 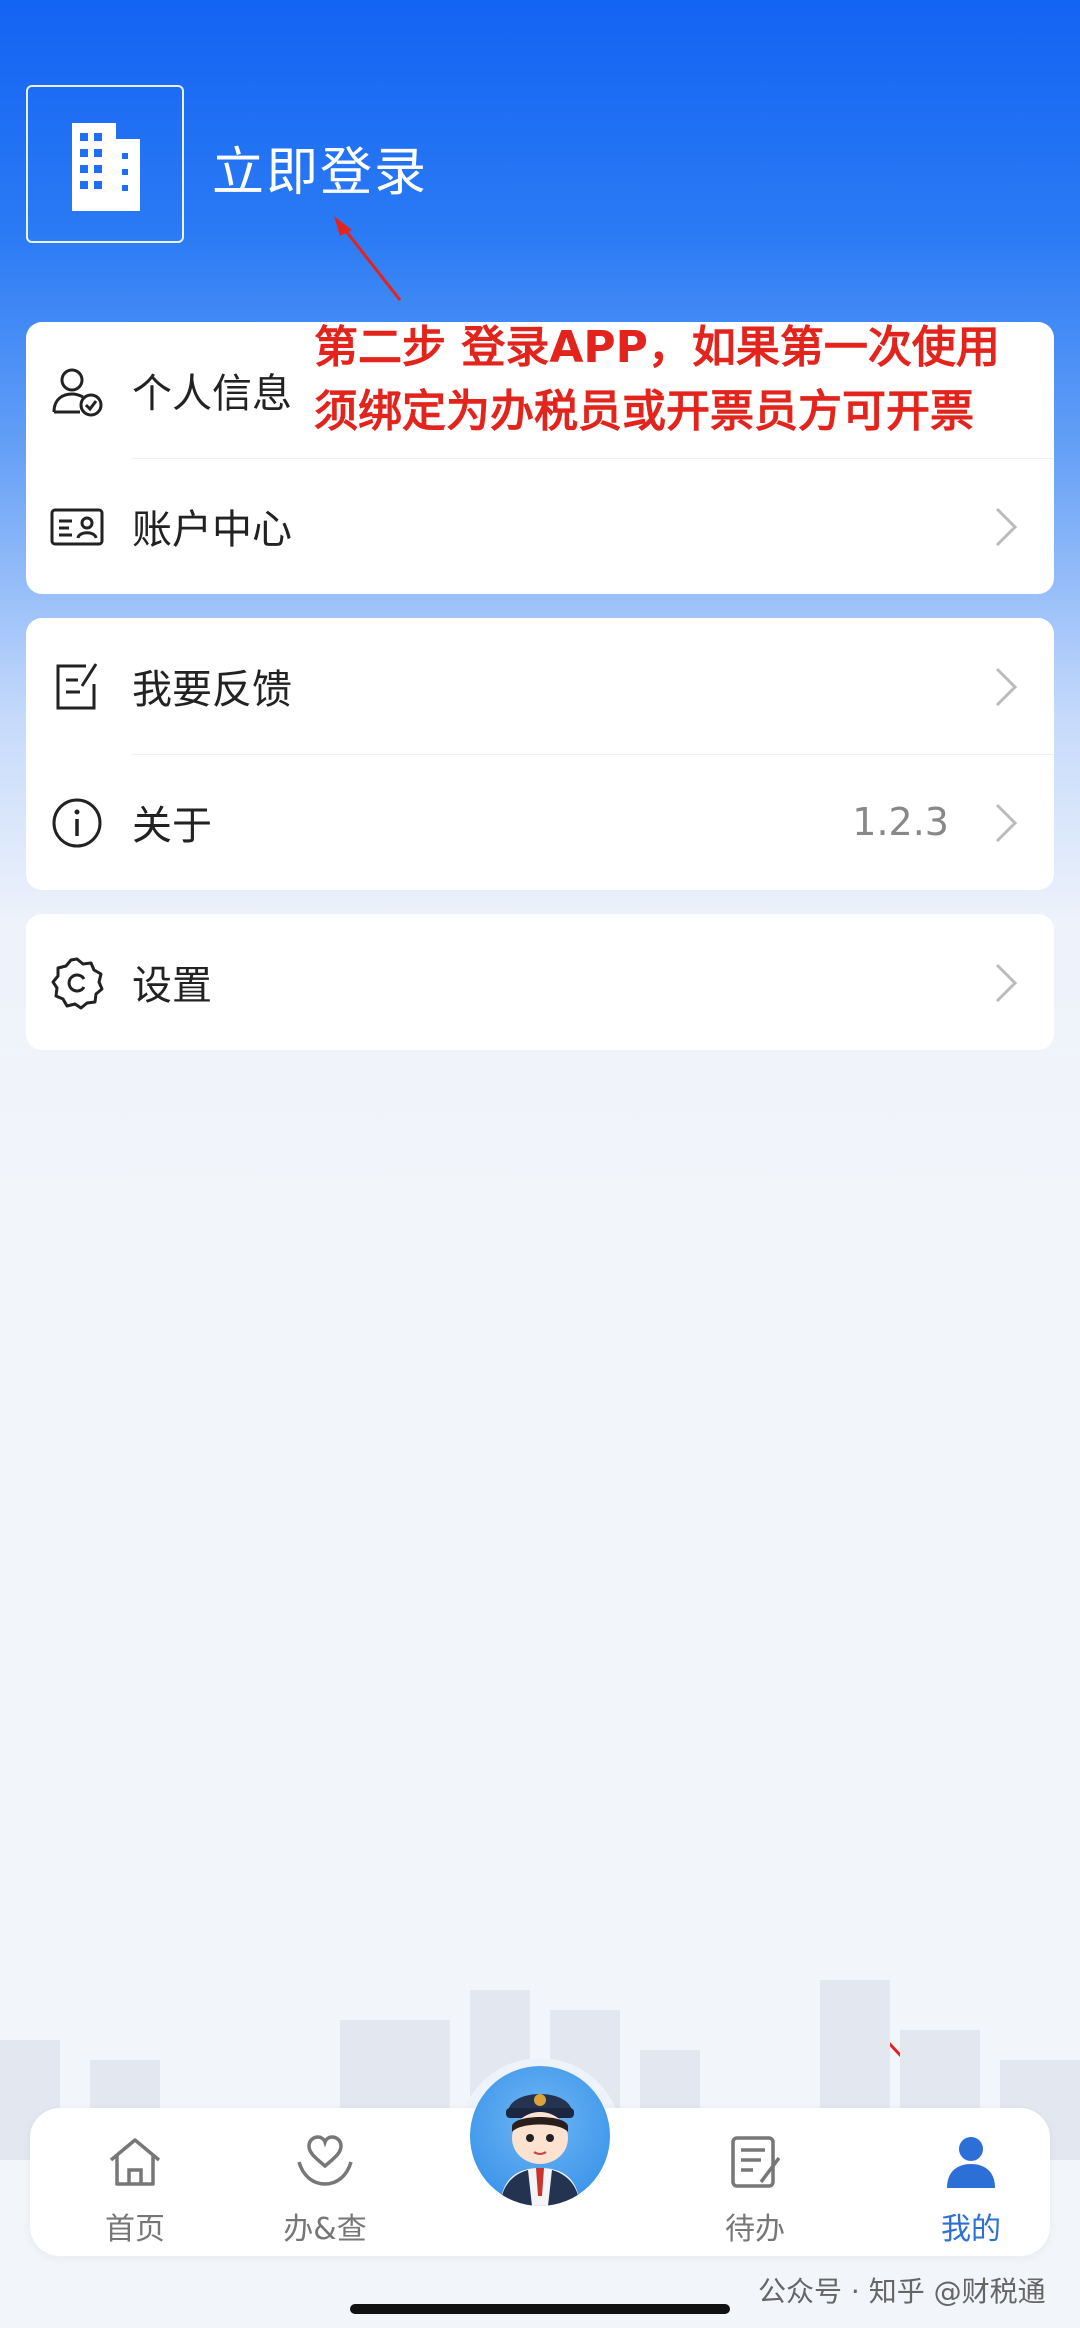 What do you see at coordinates (77, 983) in the screenshot?
I see `gear-icon` at bounding box center [77, 983].